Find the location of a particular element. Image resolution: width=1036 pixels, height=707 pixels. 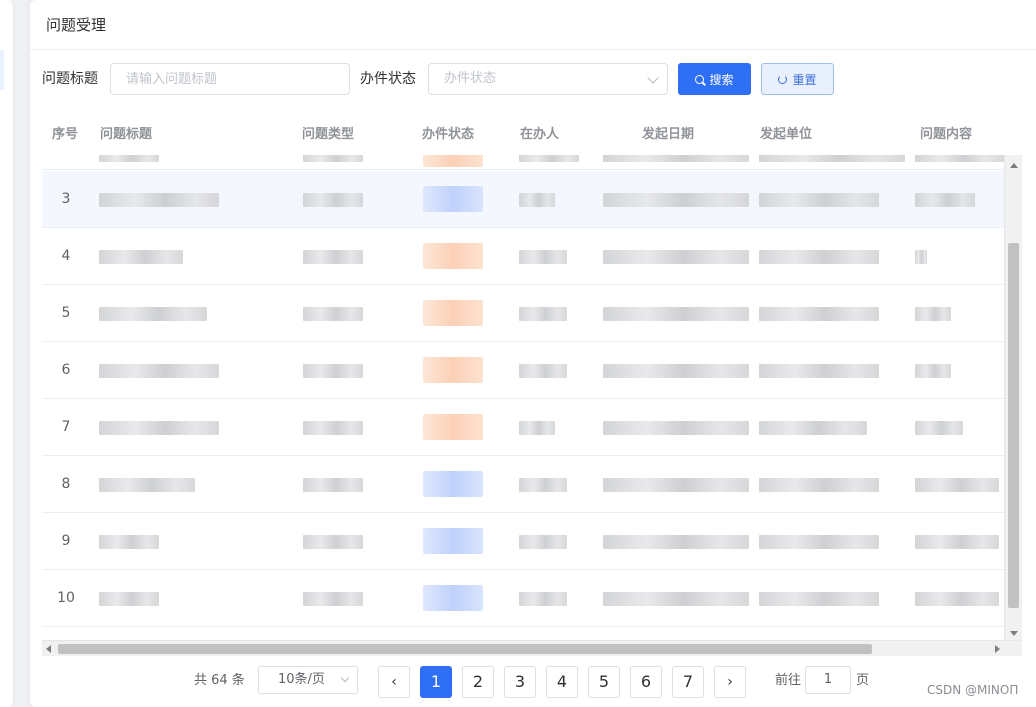

page-button-4: 4 is located at coordinates (562, 682).